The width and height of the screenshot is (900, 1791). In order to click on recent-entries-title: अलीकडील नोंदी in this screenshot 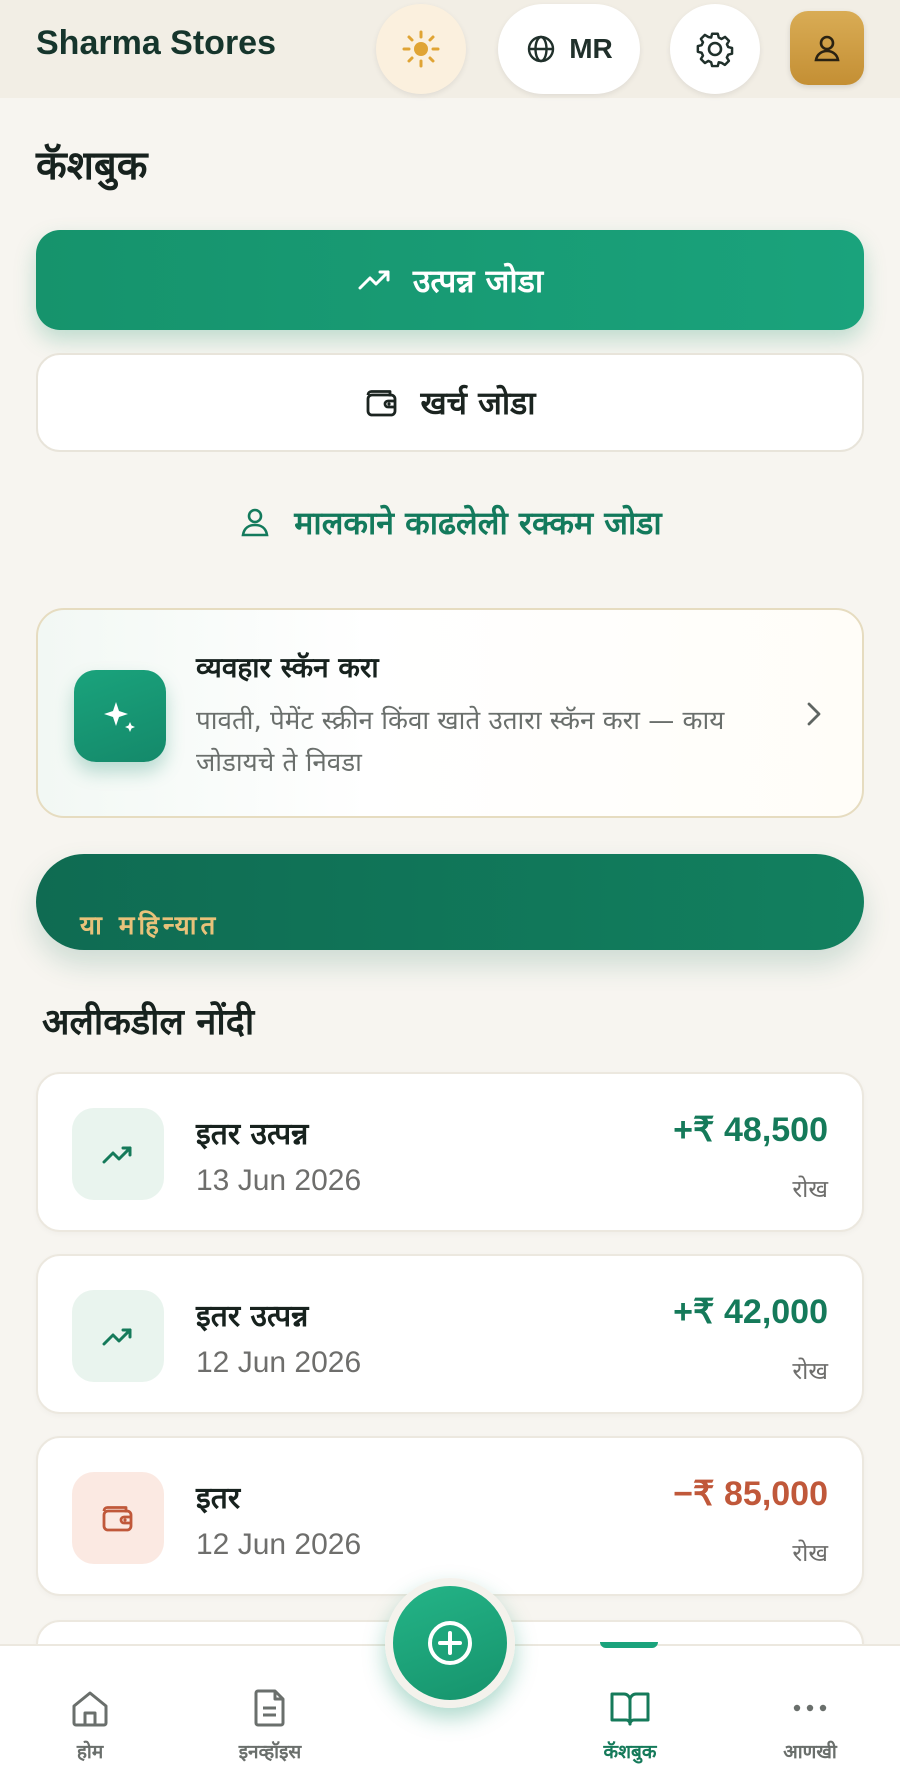, I will do `click(148, 1022)`.